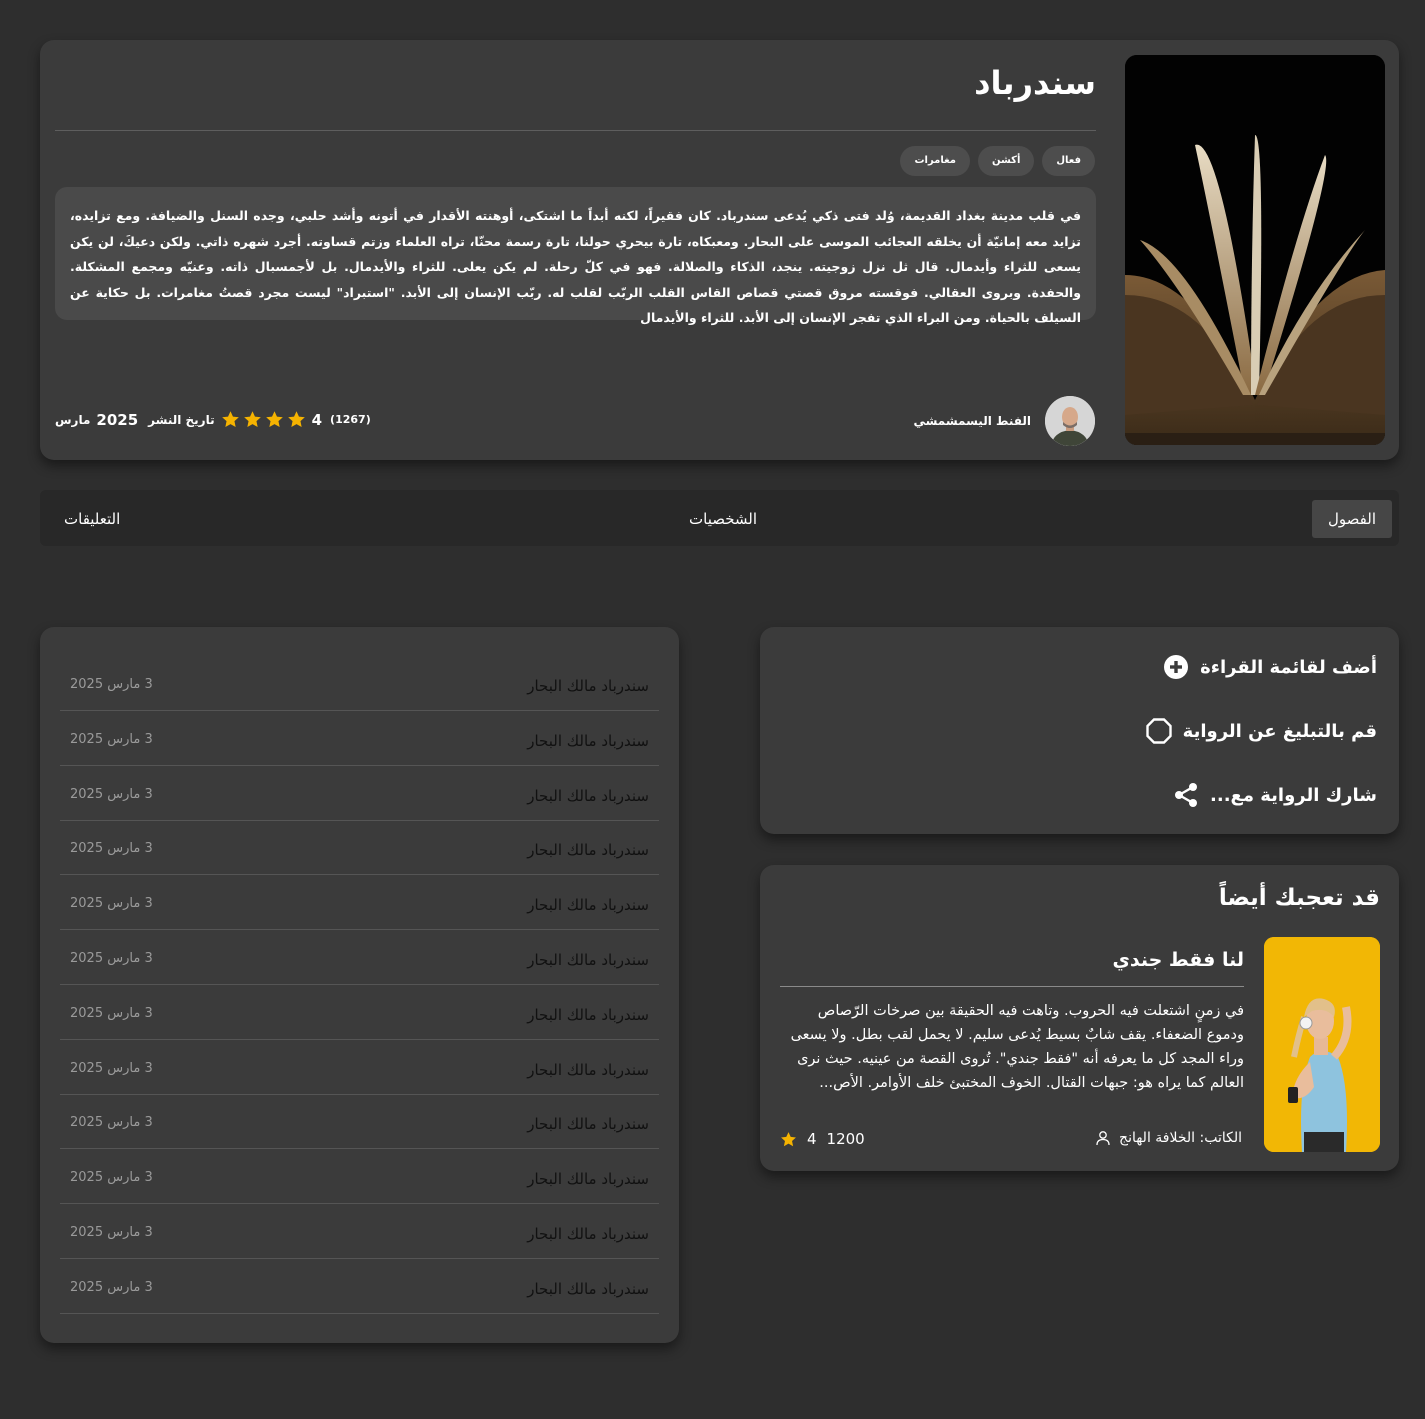  What do you see at coordinates (1012, 986) in the screenshot?
I see `suggested-title-divider` at bounding box center [1012, 986].